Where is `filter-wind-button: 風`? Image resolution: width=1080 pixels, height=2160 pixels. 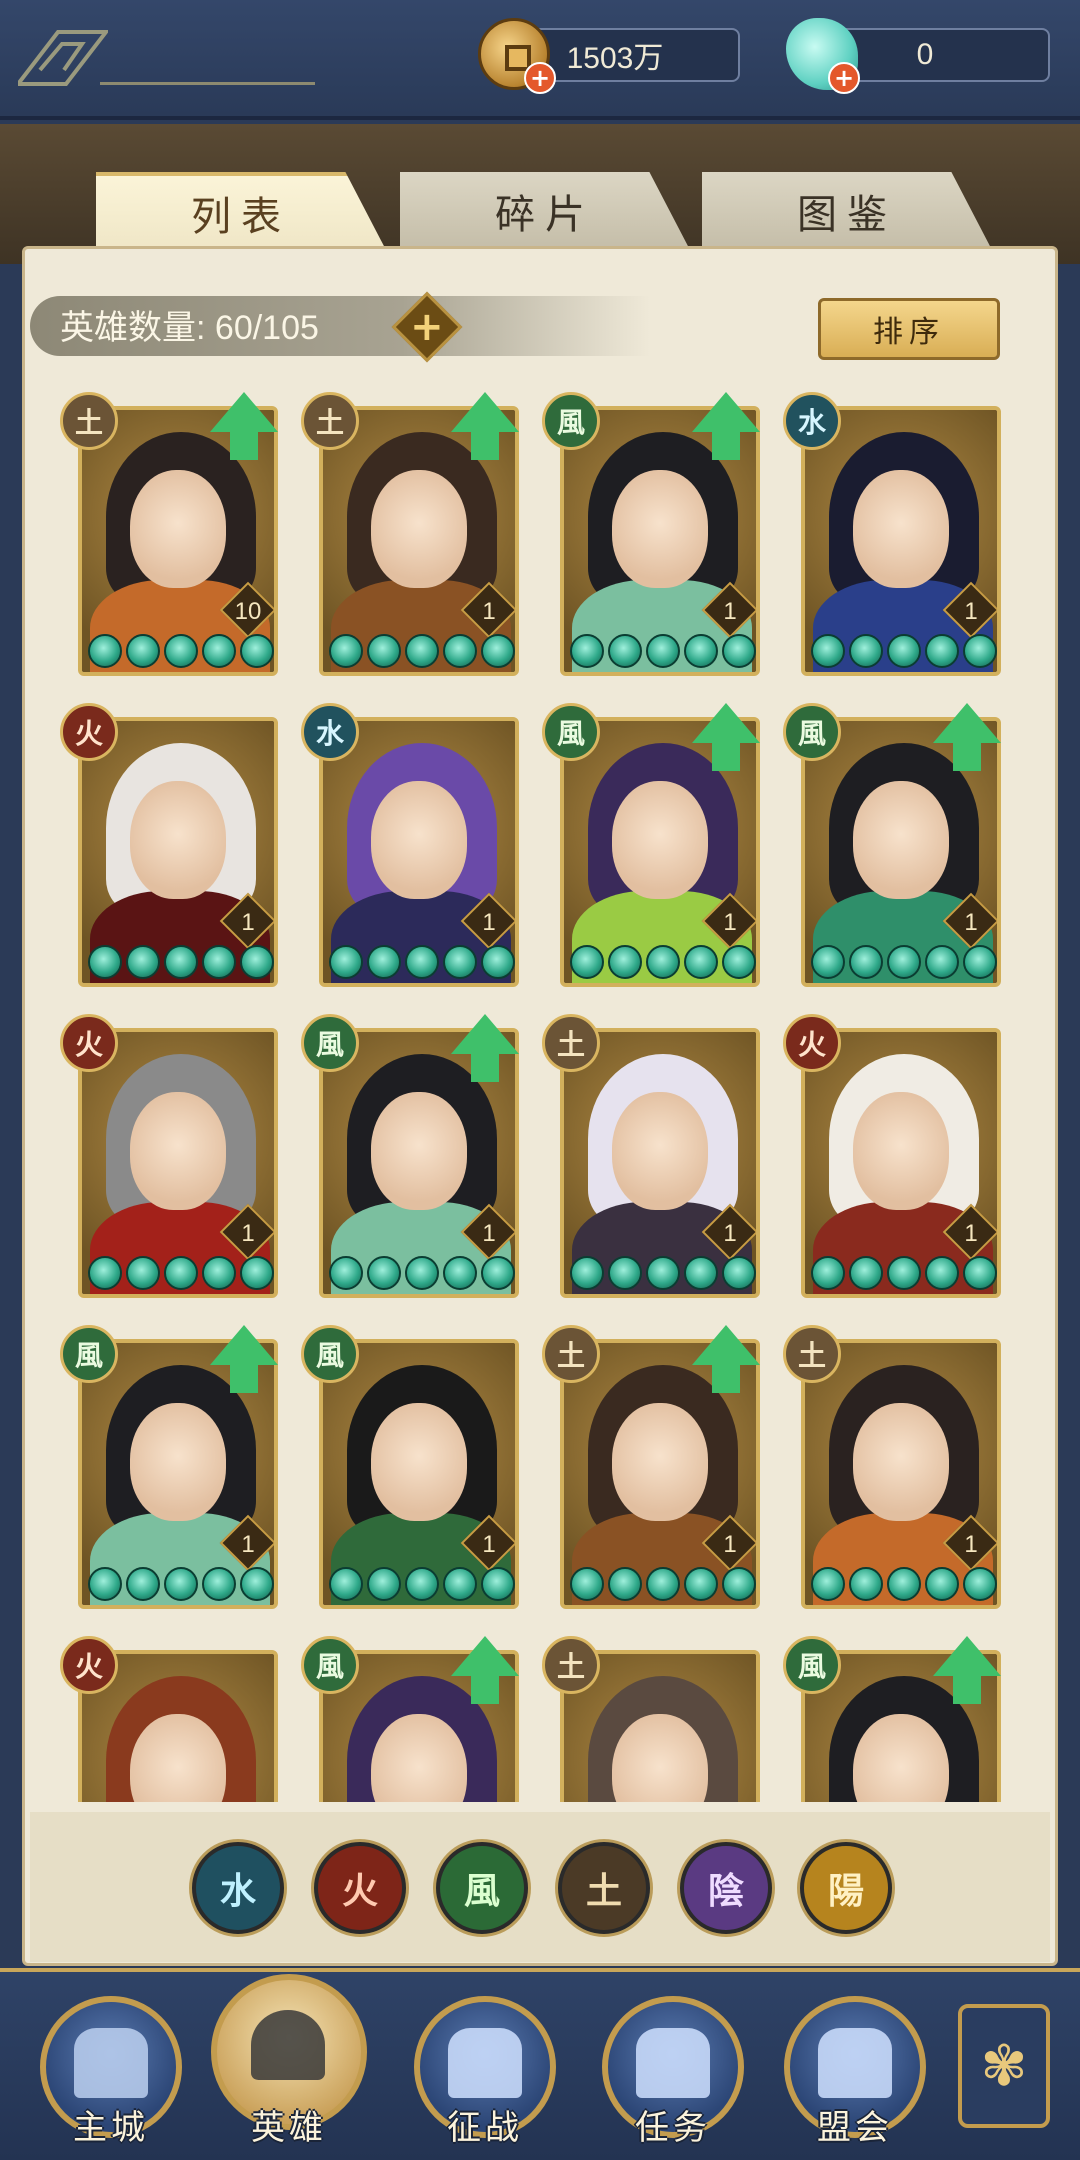
filter-wind-button: 風 is located at coordinates (482, 1888).